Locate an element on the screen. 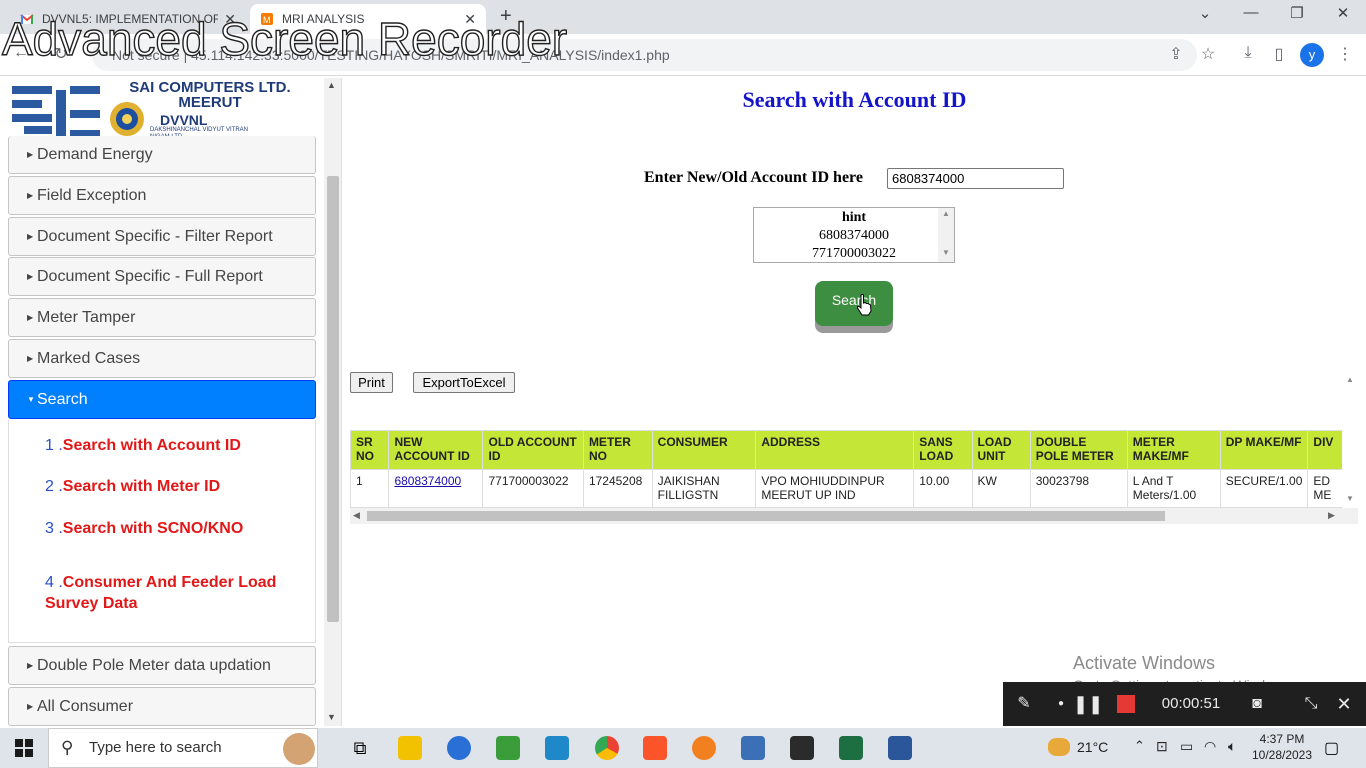 The image size is (1366, 768). search-button: Search is located at coordinates (854, 303).